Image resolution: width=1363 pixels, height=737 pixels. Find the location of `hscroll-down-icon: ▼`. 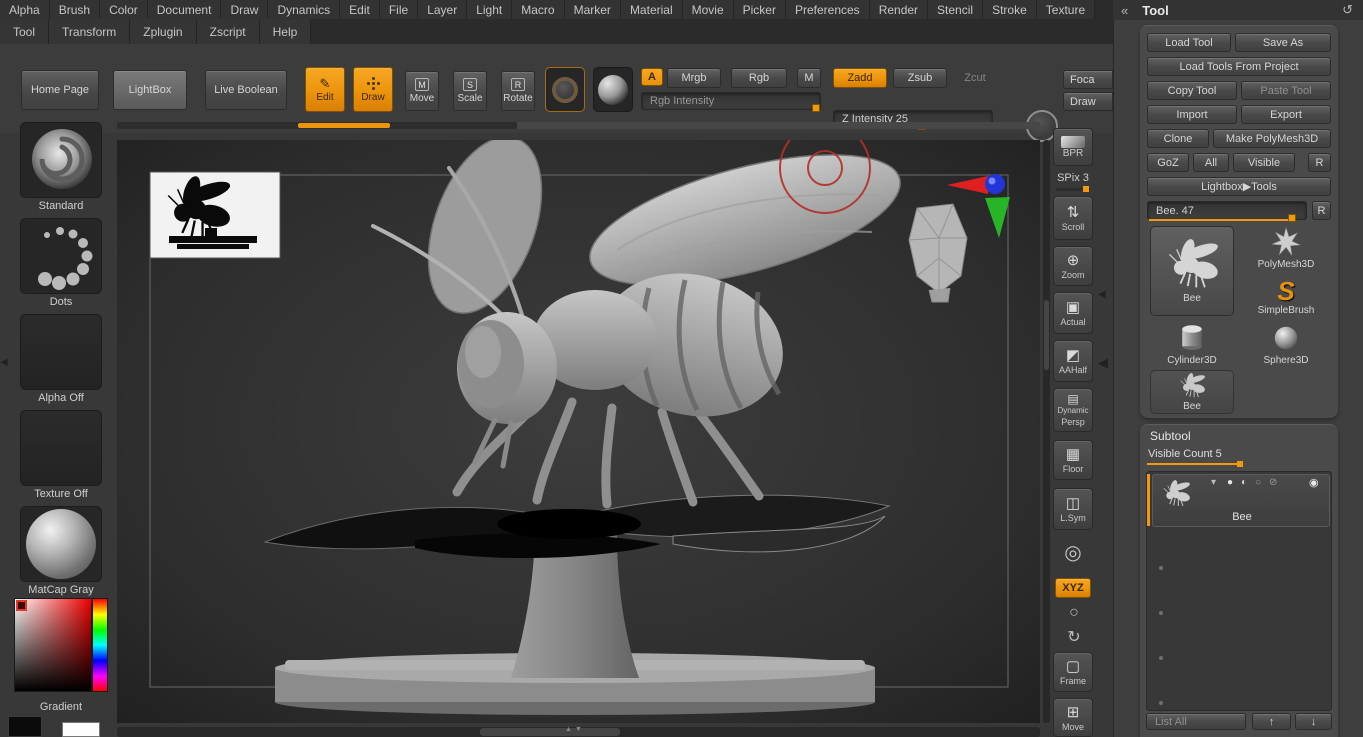

hscroll-down-icon: ▼ is located at coordinates (578, 729).